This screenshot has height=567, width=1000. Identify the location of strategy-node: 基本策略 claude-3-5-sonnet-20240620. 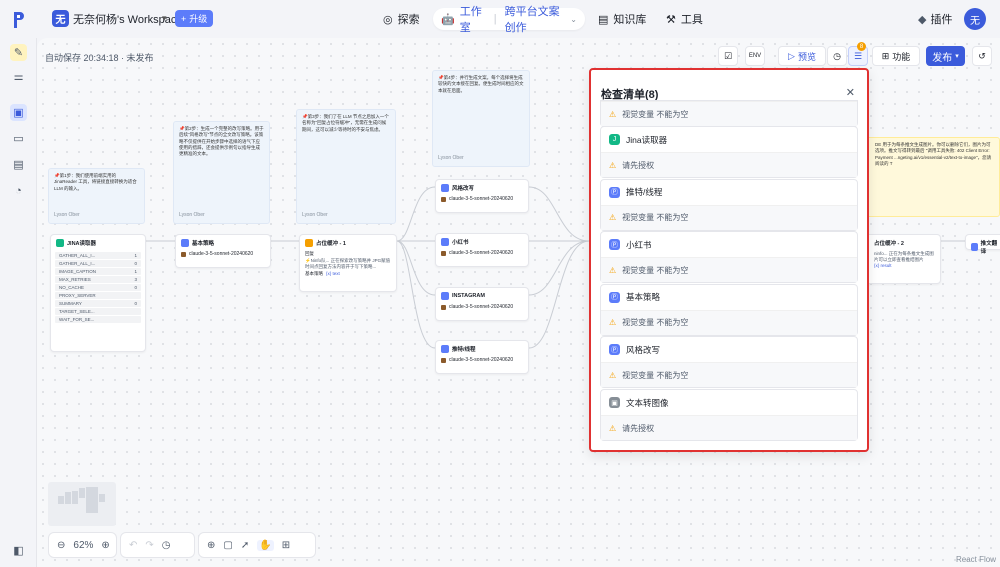
(223, 251).